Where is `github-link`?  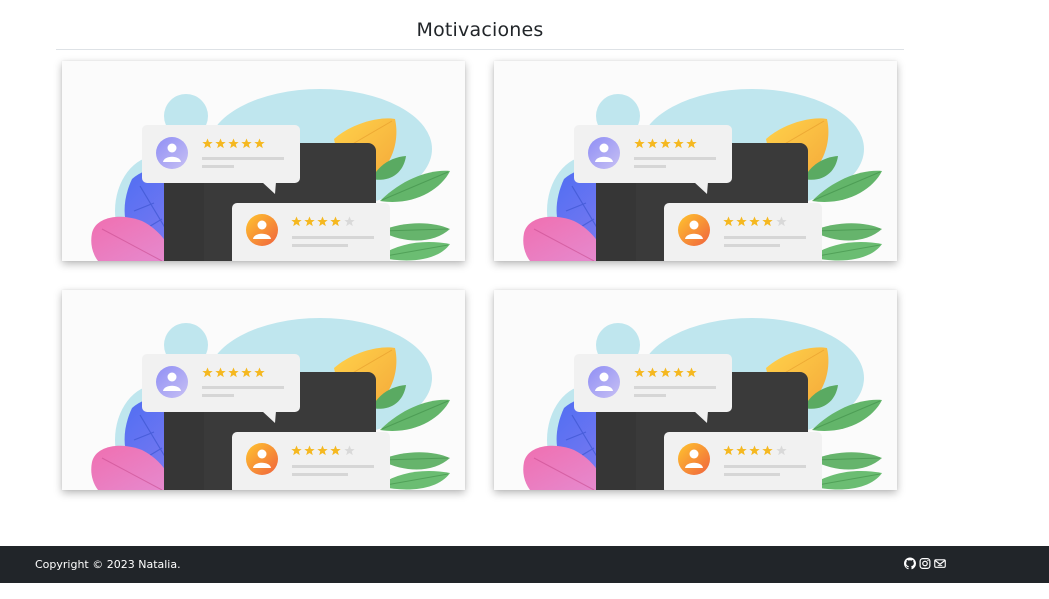
github-link is located at coordinates (910, 563).